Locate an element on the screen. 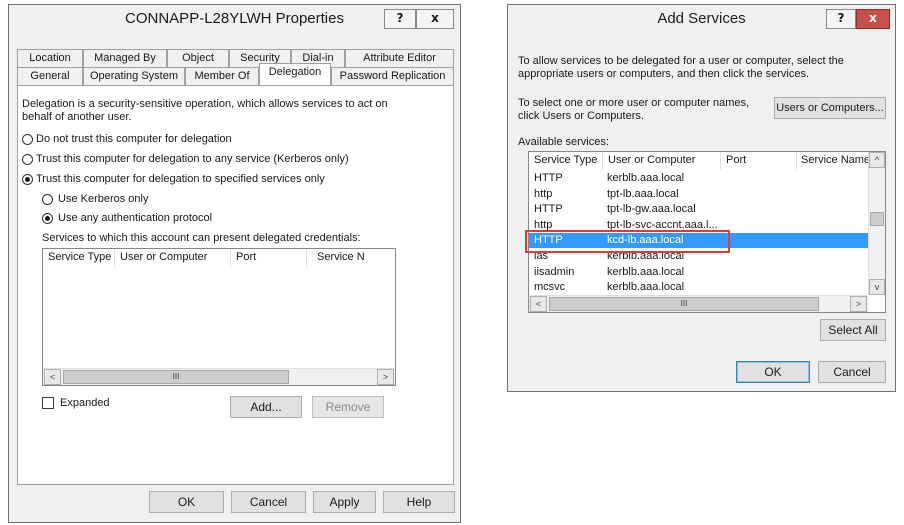 The width and height of the screenshot is (904, 525). selection-highlight-box is located at coordinates (627, 241).